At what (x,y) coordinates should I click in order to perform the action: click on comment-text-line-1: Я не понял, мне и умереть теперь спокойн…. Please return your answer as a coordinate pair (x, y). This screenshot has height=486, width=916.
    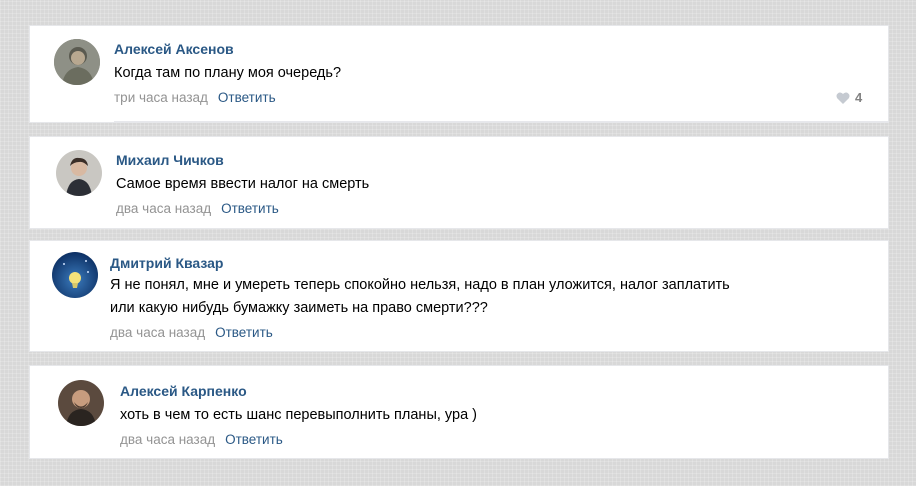
    Looking at the image, I should click on (420, 285).